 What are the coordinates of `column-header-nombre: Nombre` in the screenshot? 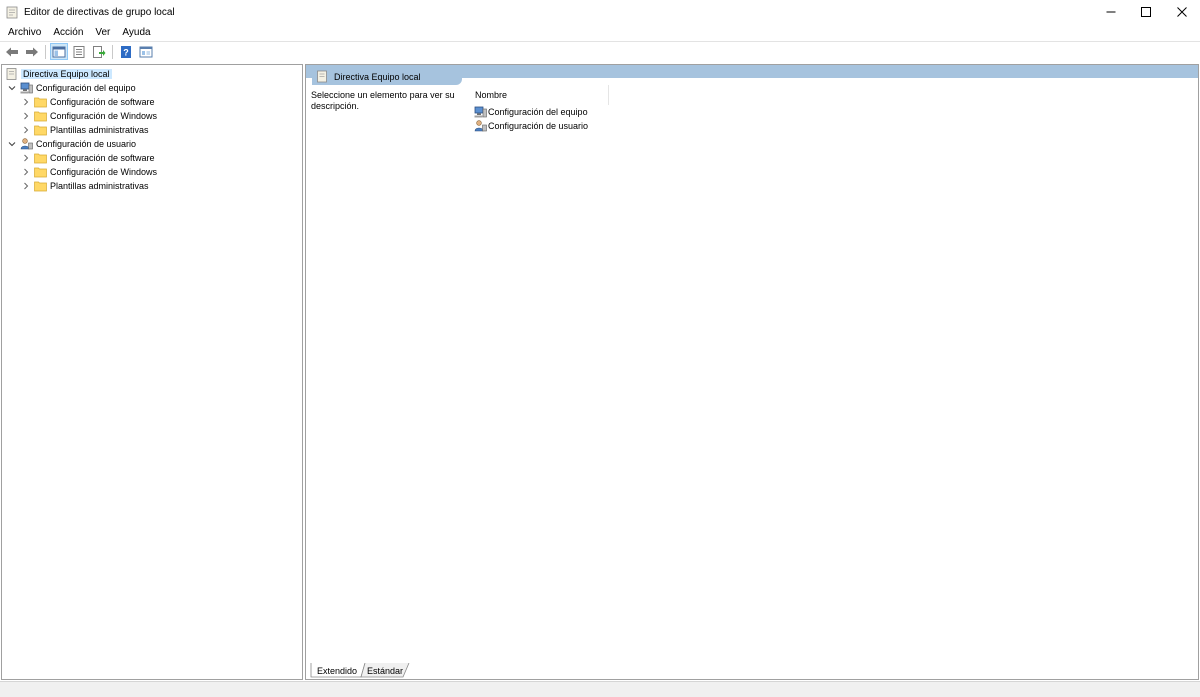 It's located at (537, 95).